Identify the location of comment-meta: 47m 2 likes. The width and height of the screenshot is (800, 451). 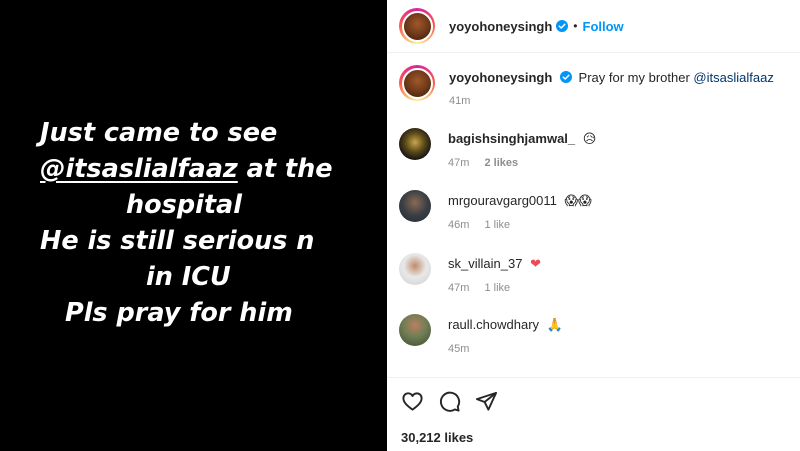
(522, 163).